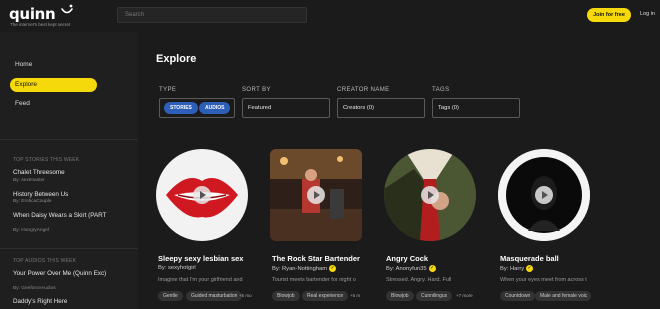 This screenshot has height=309, width=660. Describe the element at coordinates (68, 173) in the screenshot. I see `top-story-title: Chalet Threesome` at that location.